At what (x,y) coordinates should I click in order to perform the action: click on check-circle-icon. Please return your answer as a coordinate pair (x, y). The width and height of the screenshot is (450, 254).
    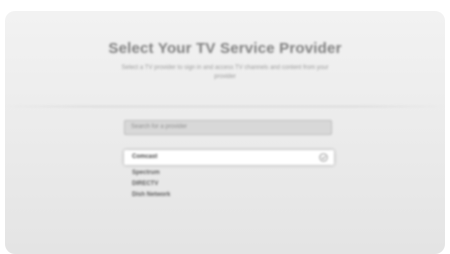
    Looking at the image, I should click on (323, 157).